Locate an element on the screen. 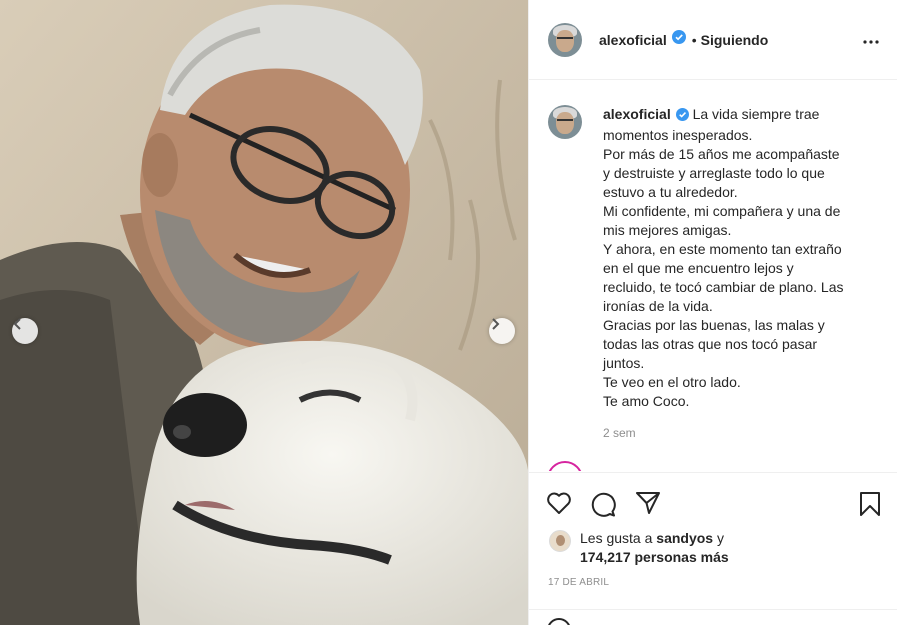 The width and height of the screenshot is (897, 625). next-comment-avatar is located at coordinates (567, 466).